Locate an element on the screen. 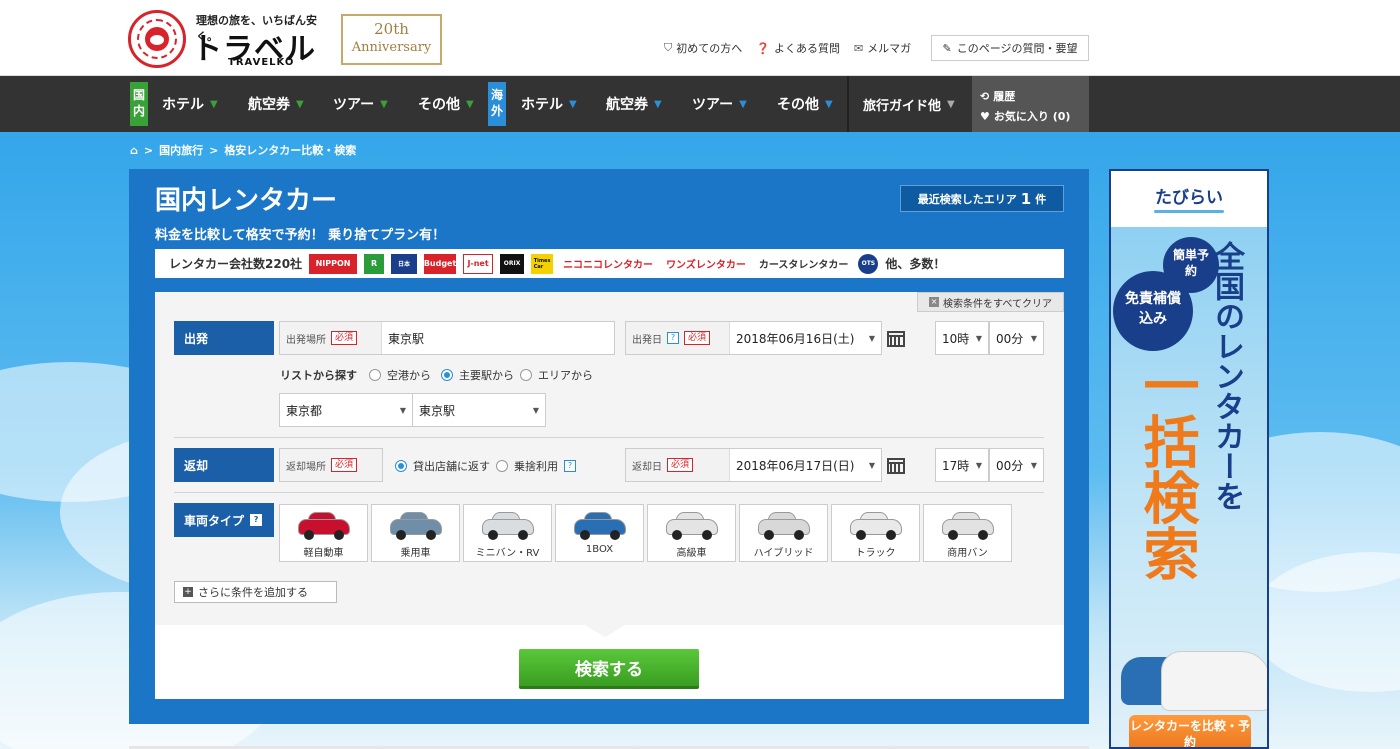 The height and width of the screenshot is (749, 1400). search-button: 検索する is located at coordinates (609, 669).